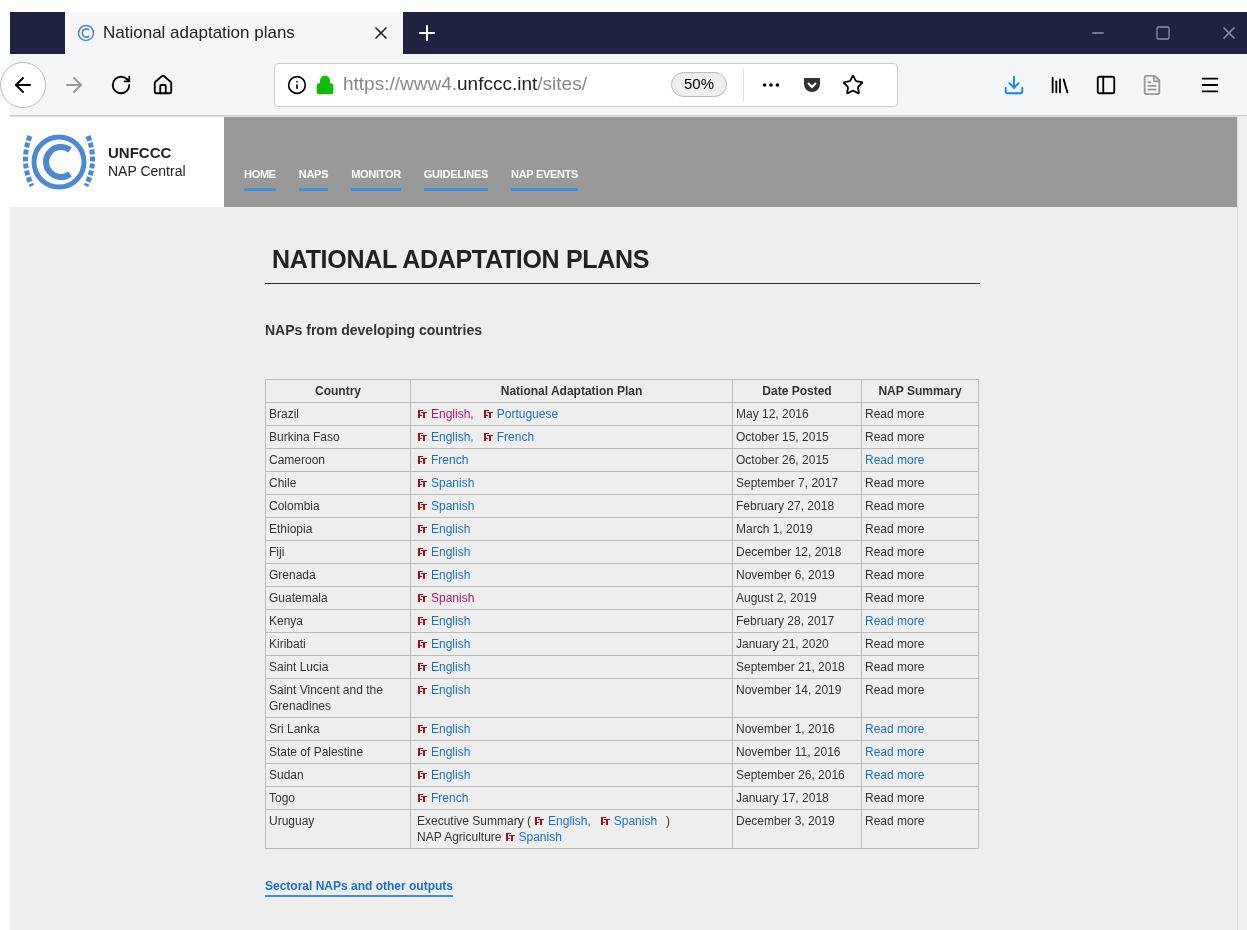 This screenshot has width=1247, height=930. I want to click on nav-link: NAP EVENTS, so click(545, 178).